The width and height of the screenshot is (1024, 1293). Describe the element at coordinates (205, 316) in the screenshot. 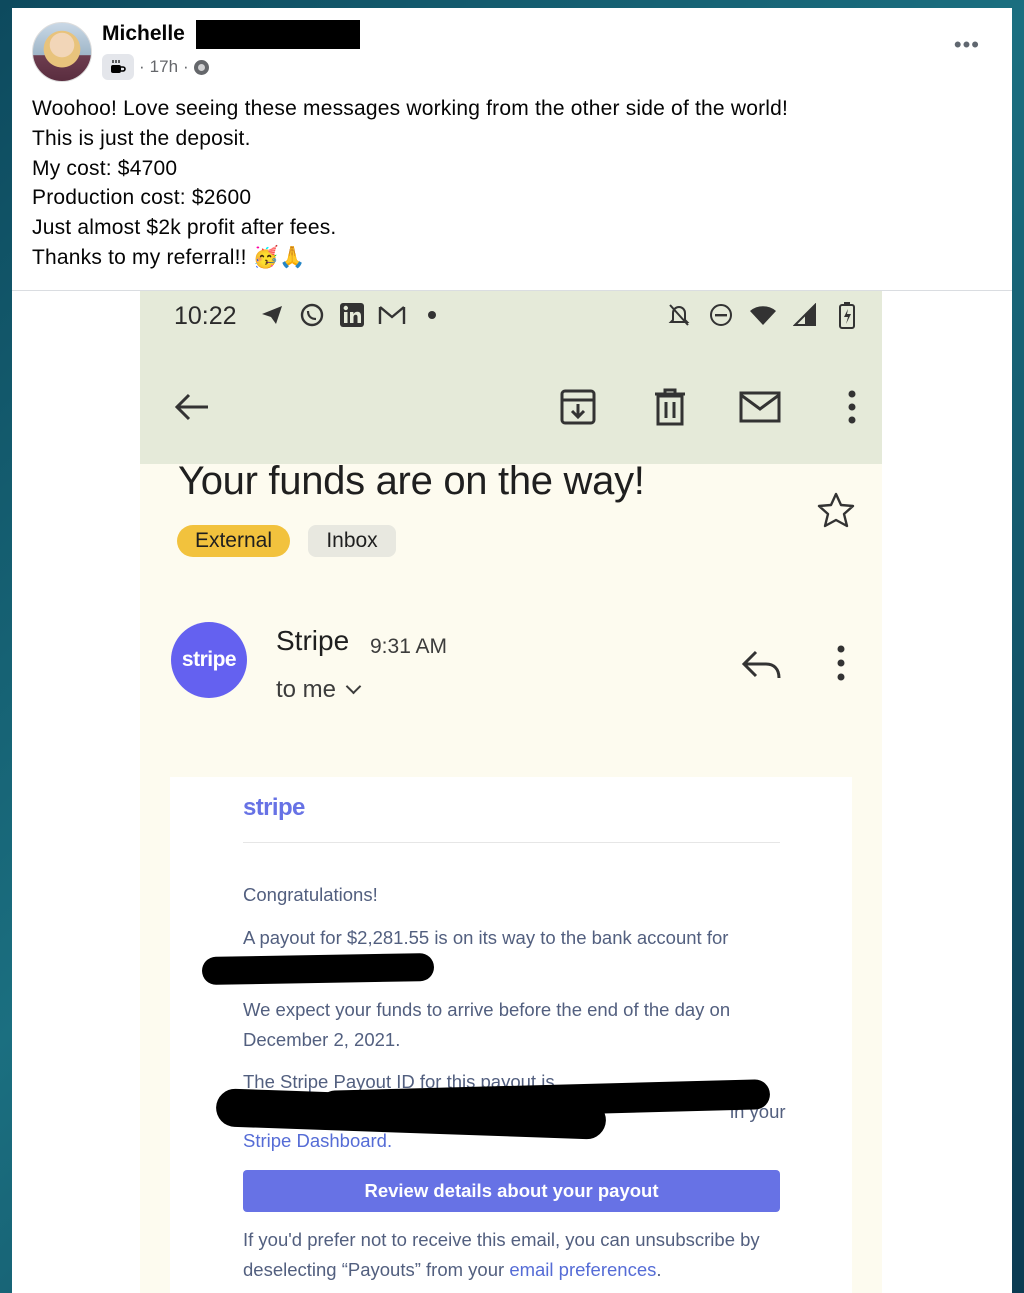

I see `status-time: 10:22` at that location.